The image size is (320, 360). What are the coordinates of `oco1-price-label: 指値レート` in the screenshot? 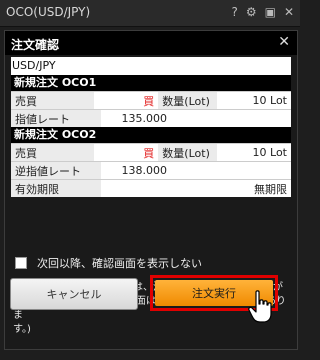 It's located at (56, 118).